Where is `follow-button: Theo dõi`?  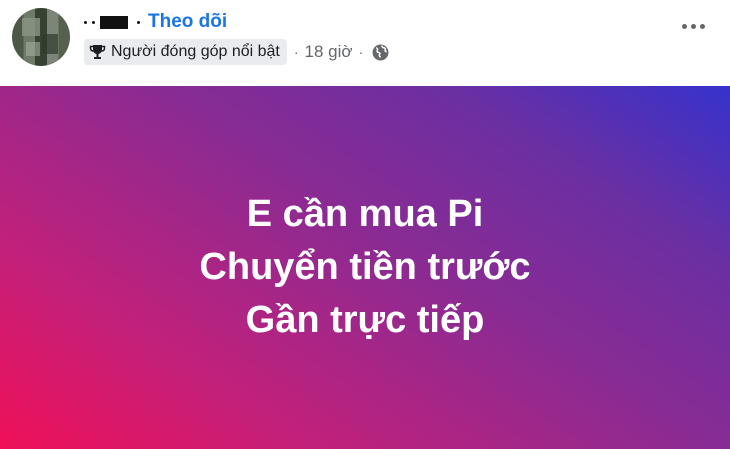
follow-button: Theo dõi is located at coordinates (187, 22).